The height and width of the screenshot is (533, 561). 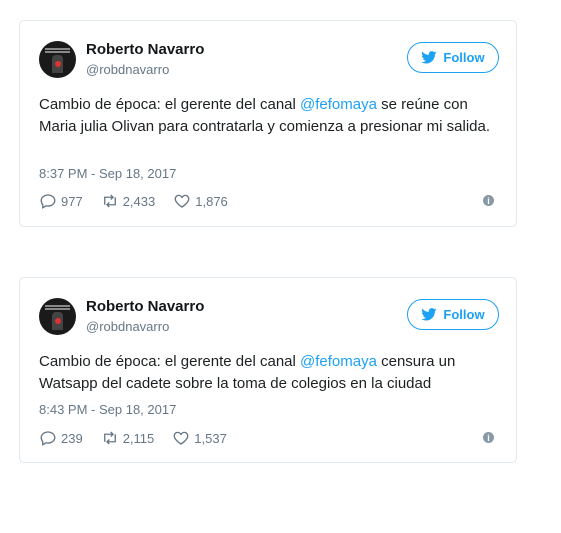 I want to click on tweet-timestamp: 8:43 PM - Sep 18, 2017, so click(x=107, y=409).